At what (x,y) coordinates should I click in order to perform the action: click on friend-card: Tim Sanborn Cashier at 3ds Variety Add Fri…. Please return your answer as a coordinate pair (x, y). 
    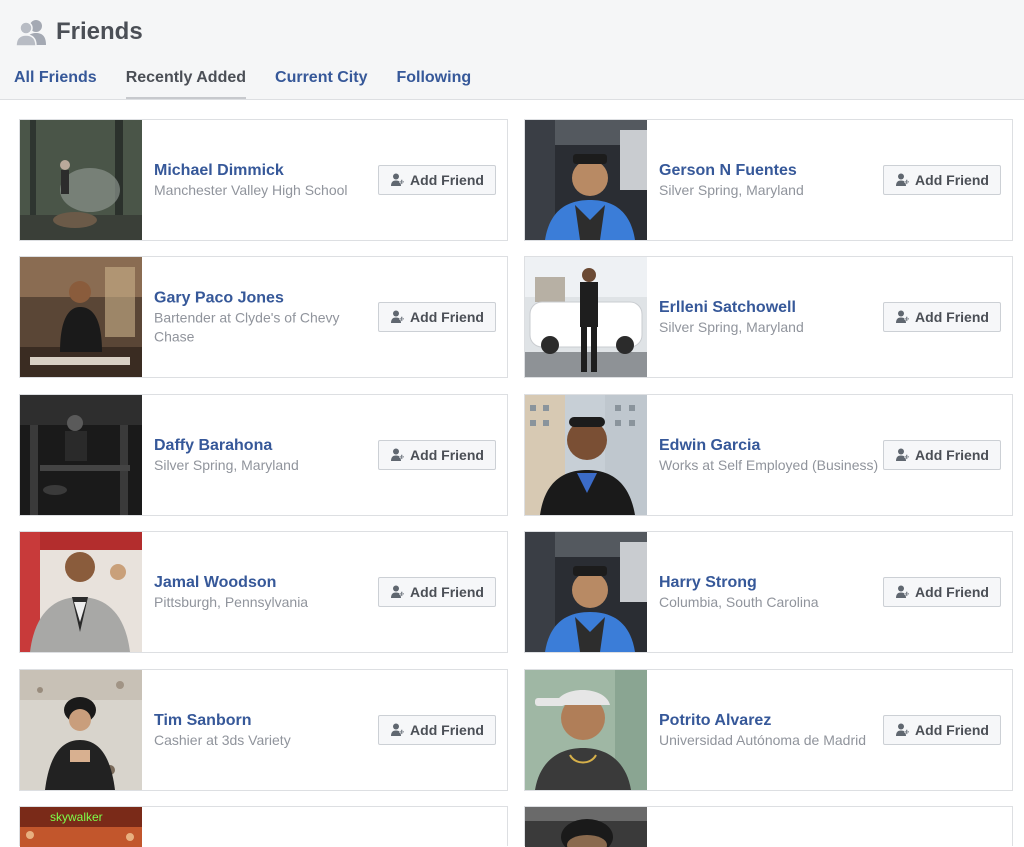
    Looking at the image, I should click on (263, 730).